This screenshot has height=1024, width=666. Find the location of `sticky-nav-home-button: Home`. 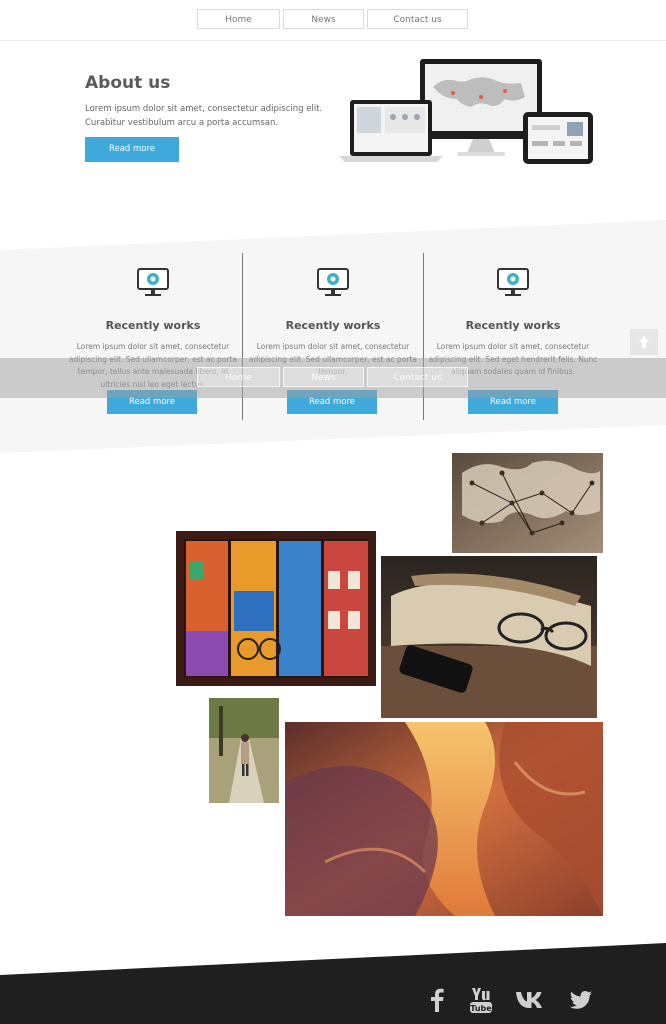

sticky-nav-home-button: Home is located at coordinates (238, 377).